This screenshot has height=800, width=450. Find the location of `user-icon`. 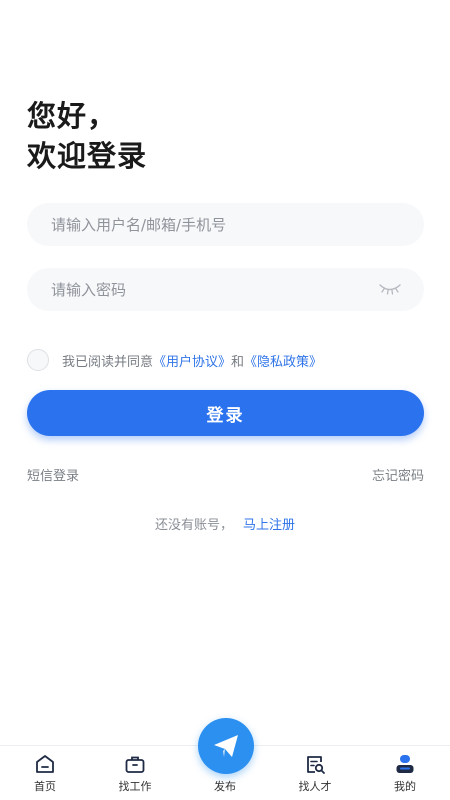

user-icon is located at coordinates (405, 764).